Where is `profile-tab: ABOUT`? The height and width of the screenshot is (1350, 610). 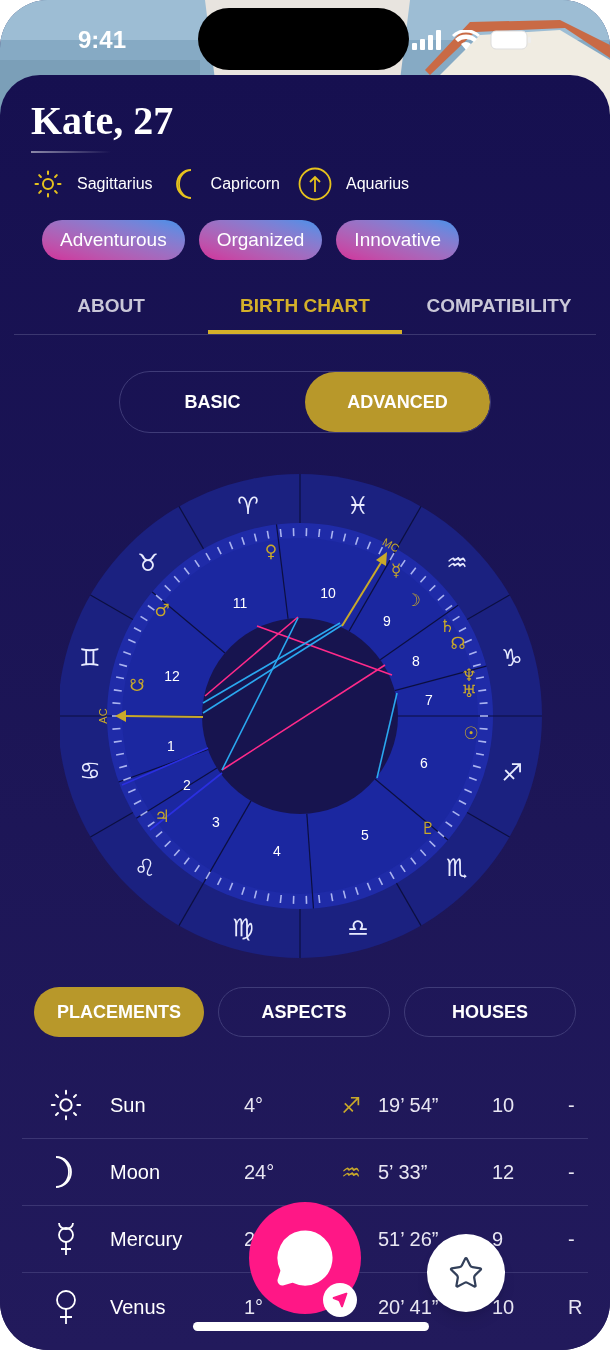 profile-tab: ABOUT is located at coordinates (111, 308).